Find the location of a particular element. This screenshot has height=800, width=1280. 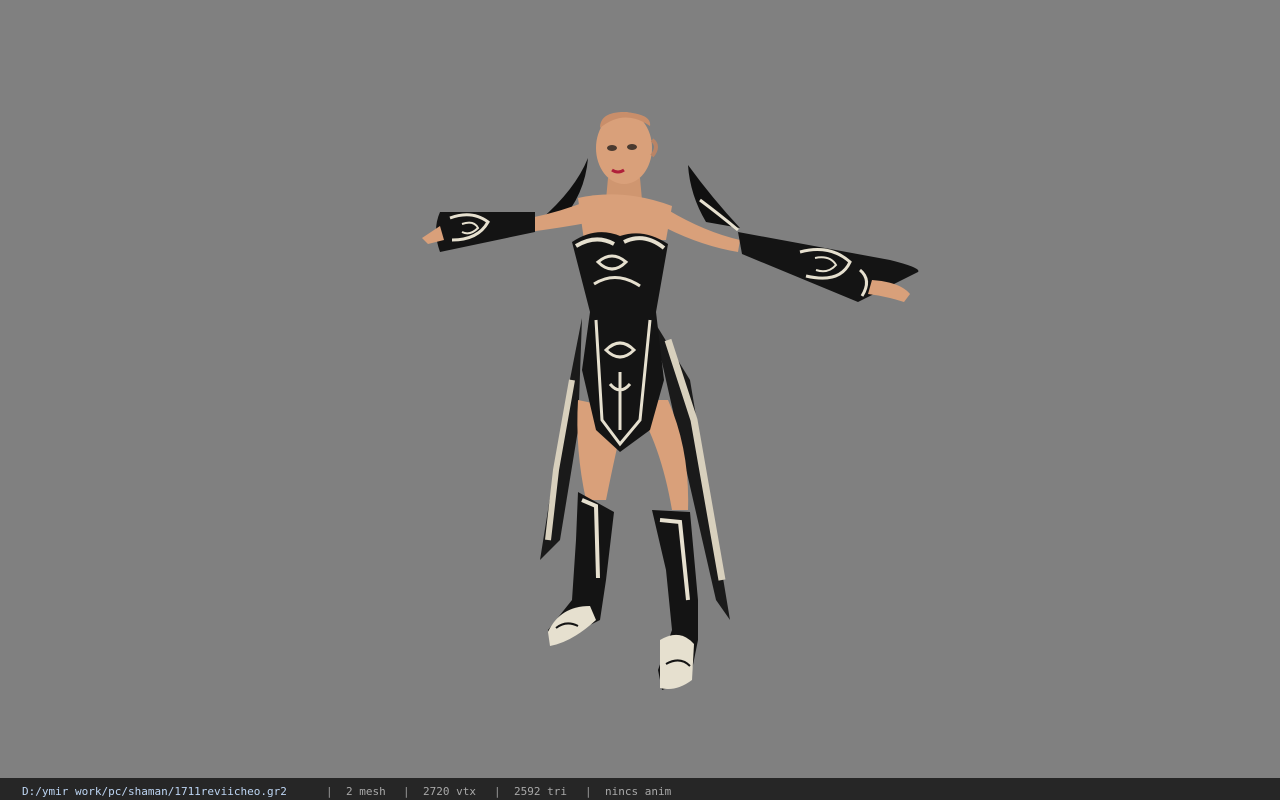

right-shoulder-spike is located at coordinates (714, 196).